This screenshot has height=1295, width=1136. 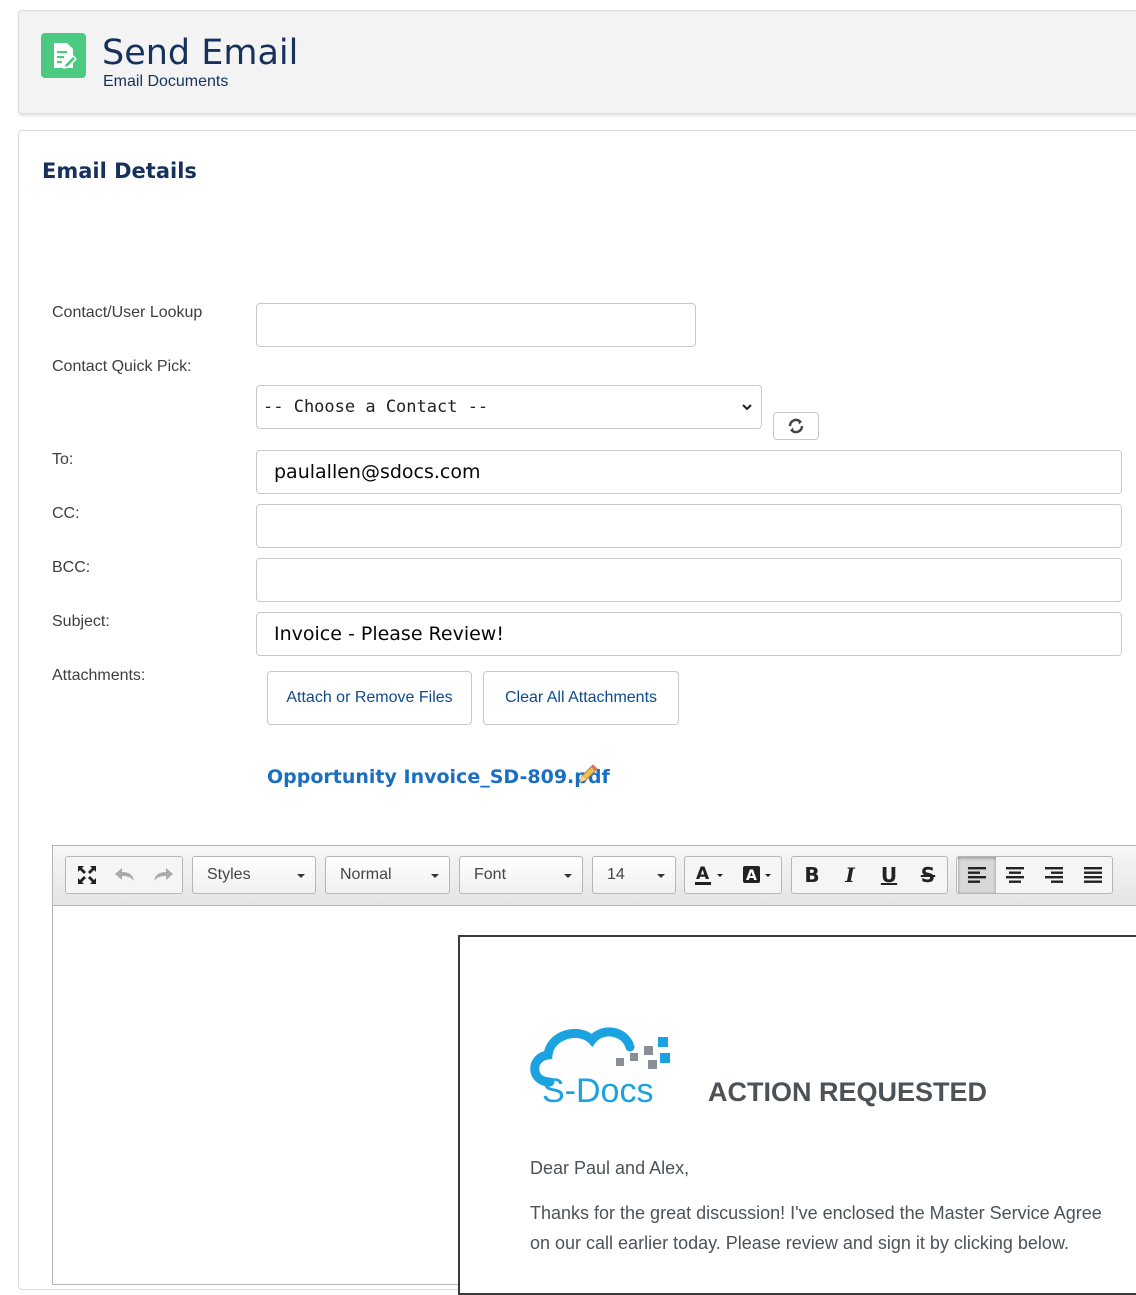 What do you see at coordinates (254, 875) in the screenshot?
I see `styles-dropdown: Styles` at bounding box center [254, 875].